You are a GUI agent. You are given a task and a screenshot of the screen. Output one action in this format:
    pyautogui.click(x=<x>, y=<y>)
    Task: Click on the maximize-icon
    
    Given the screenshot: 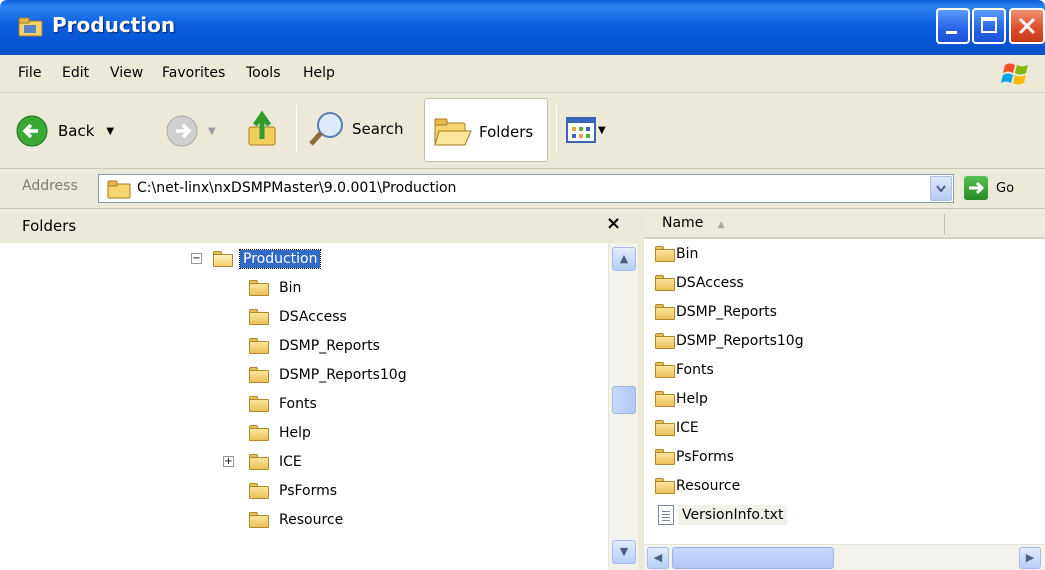 What is the action you would take?
    pyautogui.click(x=989, y=25)
    